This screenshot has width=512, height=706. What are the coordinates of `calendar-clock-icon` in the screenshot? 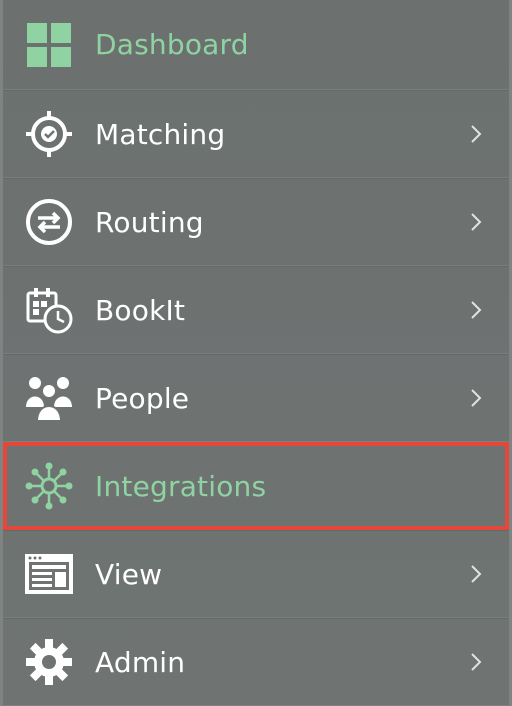 It's located at (49, 310).